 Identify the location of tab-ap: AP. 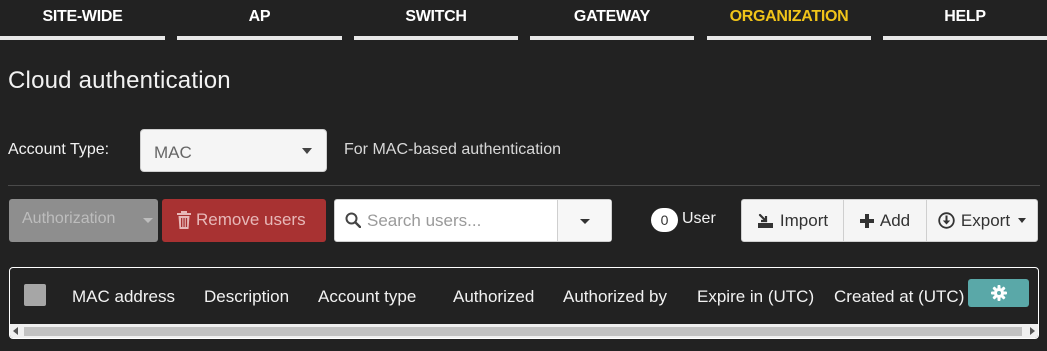
(259, 20).